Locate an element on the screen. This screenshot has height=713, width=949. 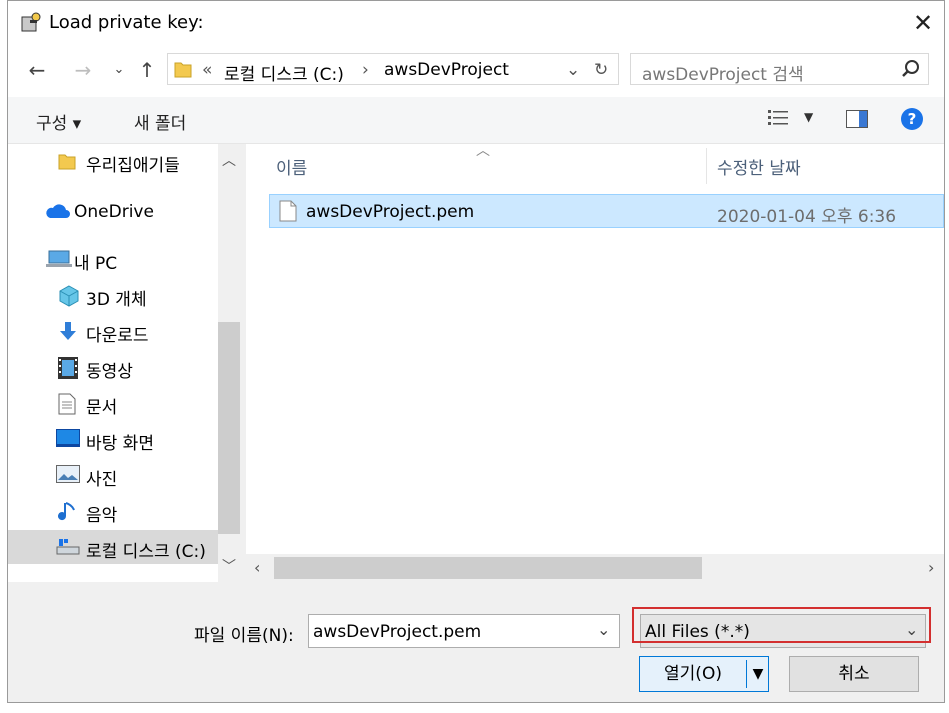
forward-arrow-icon: → is located at coordinates (83, 70).